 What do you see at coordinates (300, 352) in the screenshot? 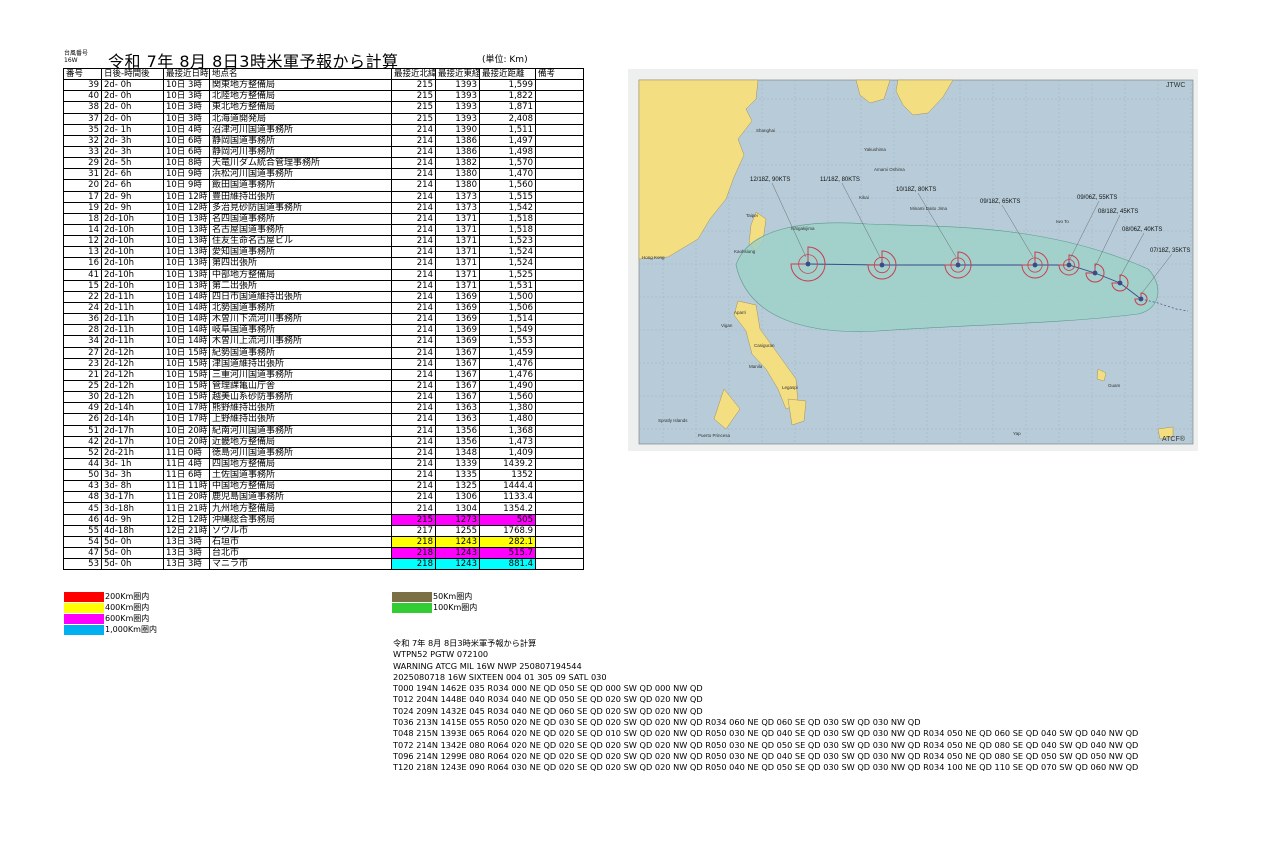
I see `cell-name: 紀勢国道事務所` at bounding box center [300, 352].